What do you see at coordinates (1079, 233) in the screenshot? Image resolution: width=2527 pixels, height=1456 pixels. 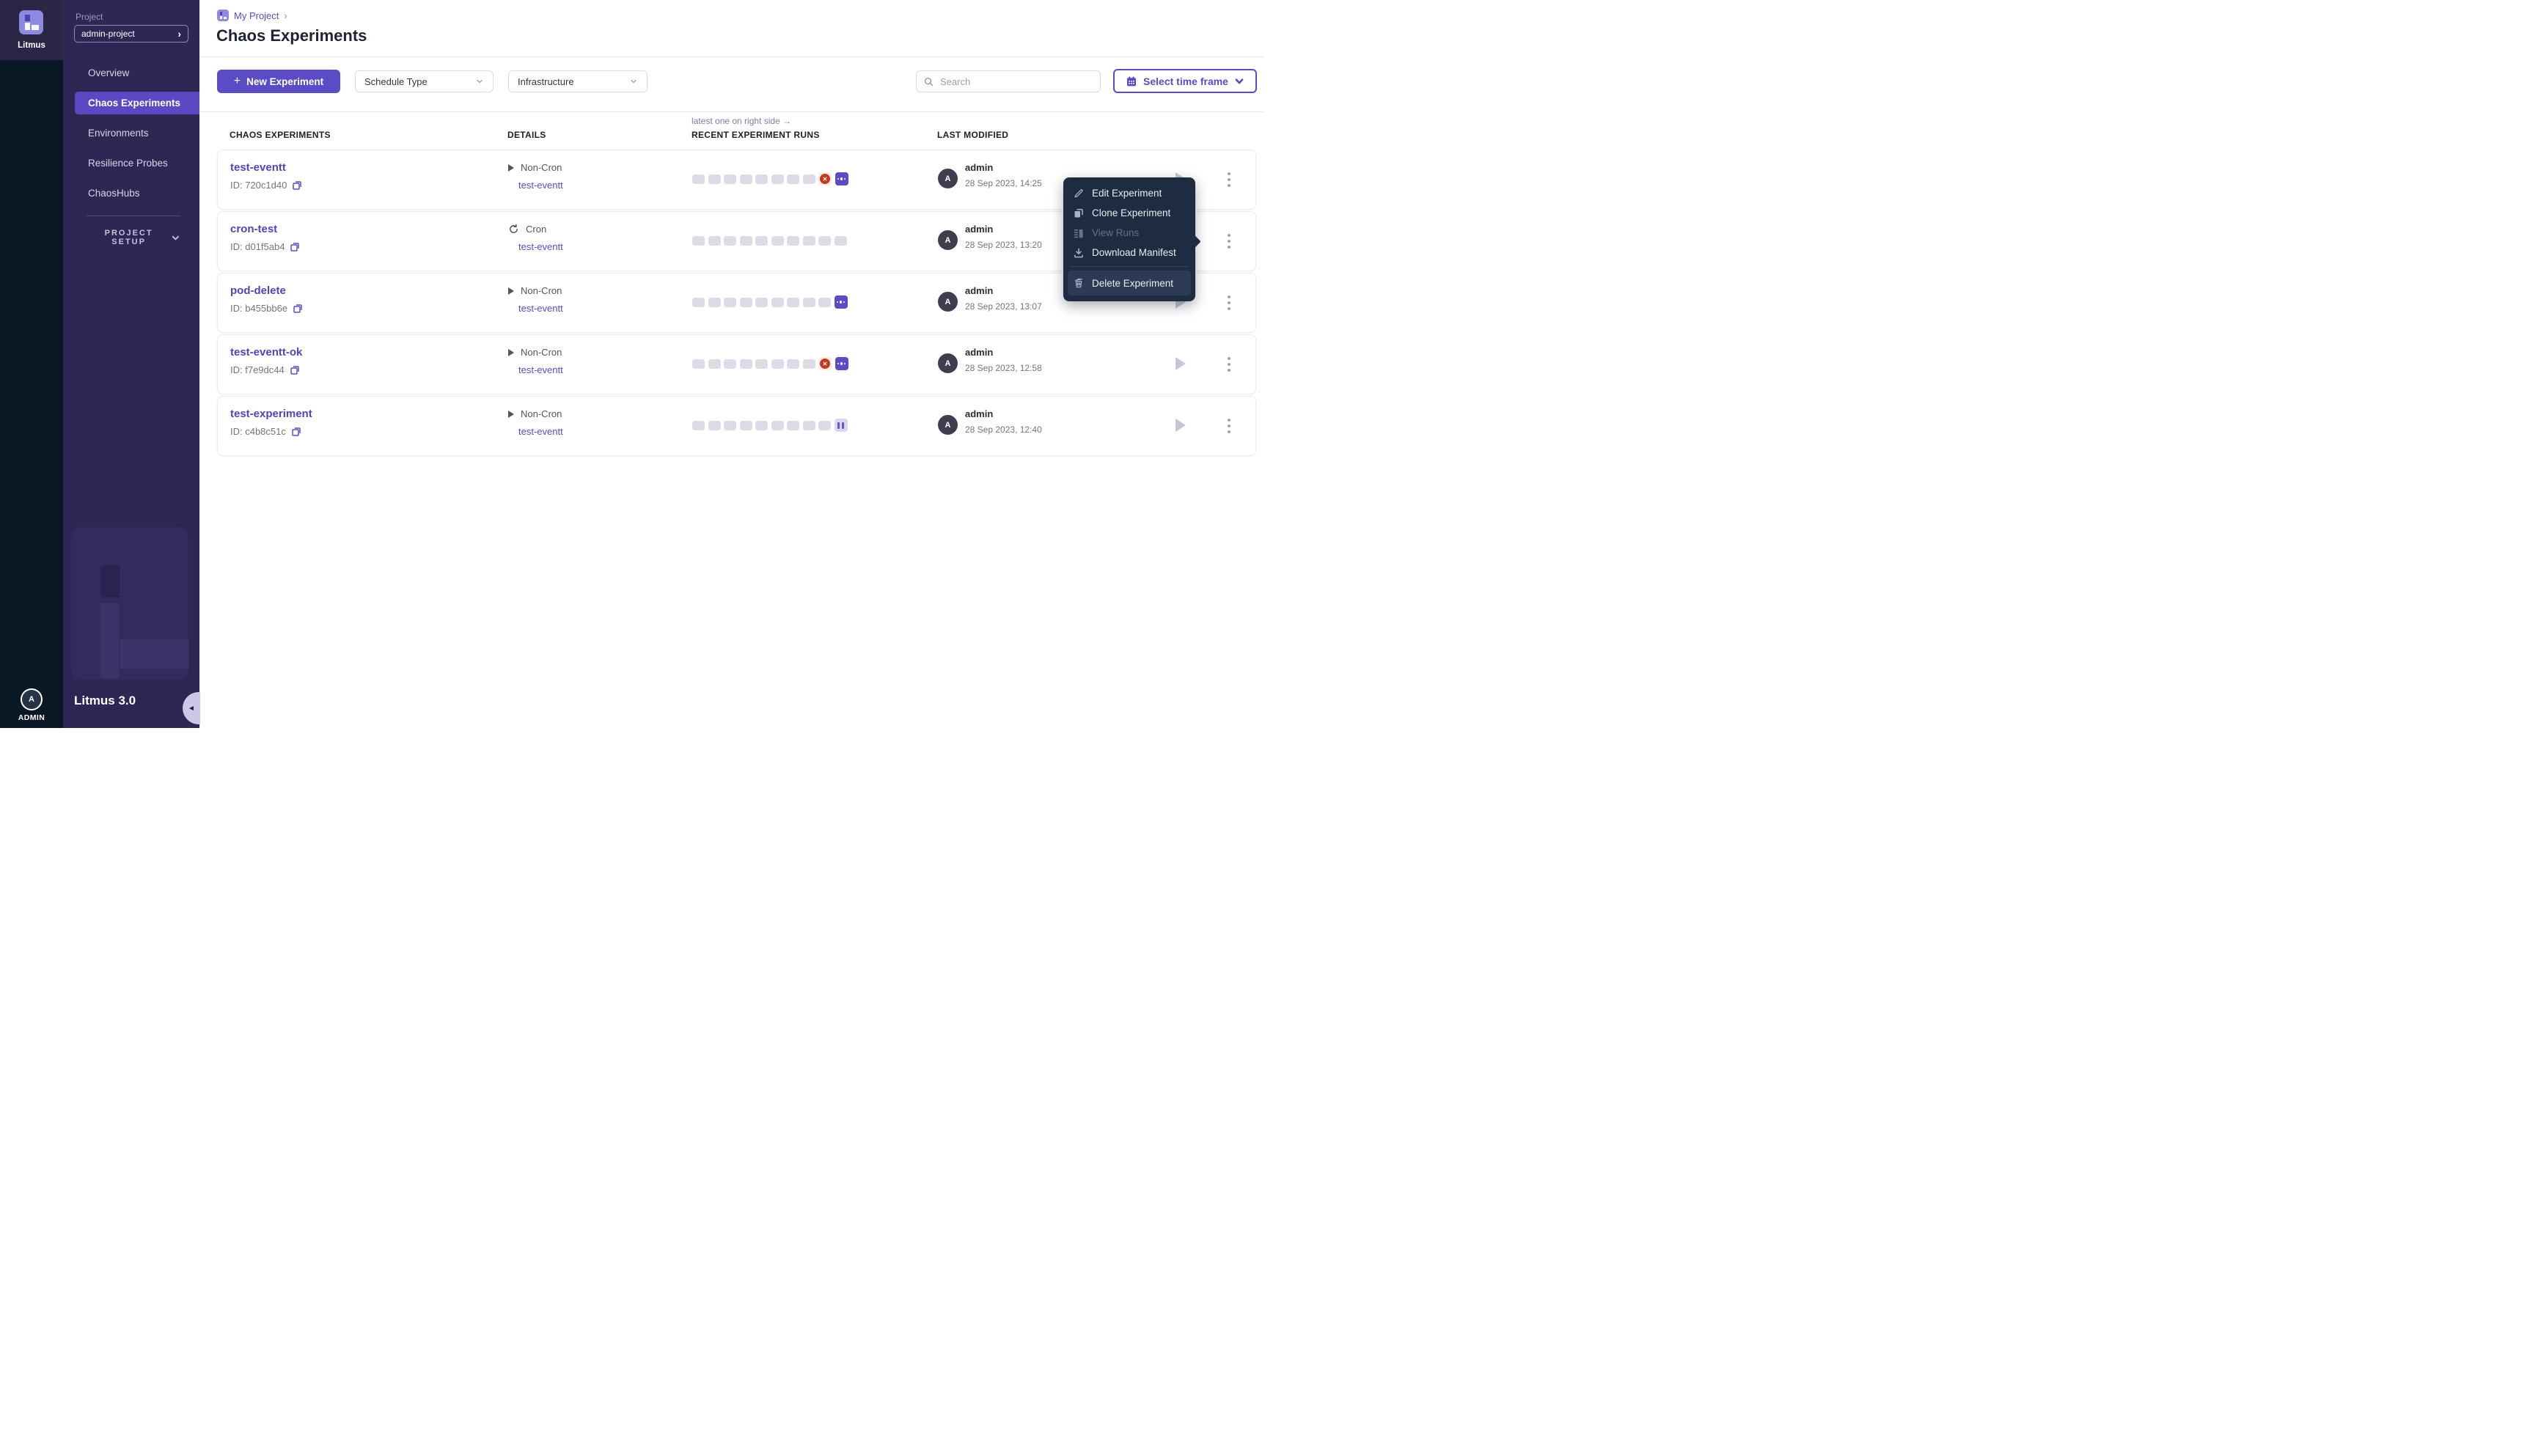 I see `runs-icon` at bounding box center [1079, 233].